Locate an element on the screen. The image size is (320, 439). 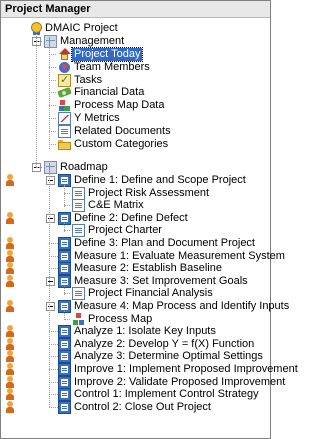
roadmap-grid-icon is located at coordinates (50, 167).